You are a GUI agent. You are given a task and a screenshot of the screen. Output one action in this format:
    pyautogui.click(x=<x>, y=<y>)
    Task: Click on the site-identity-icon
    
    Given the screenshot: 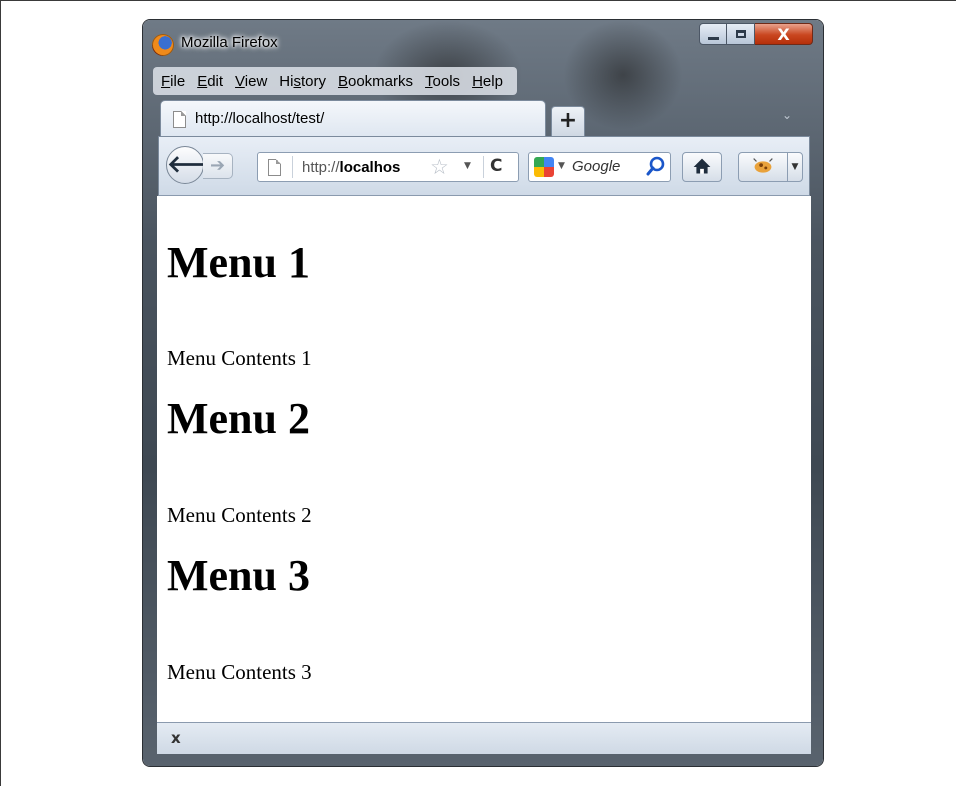 What is the action you would take?
    pyautogui.click(x=274, y=167)
    